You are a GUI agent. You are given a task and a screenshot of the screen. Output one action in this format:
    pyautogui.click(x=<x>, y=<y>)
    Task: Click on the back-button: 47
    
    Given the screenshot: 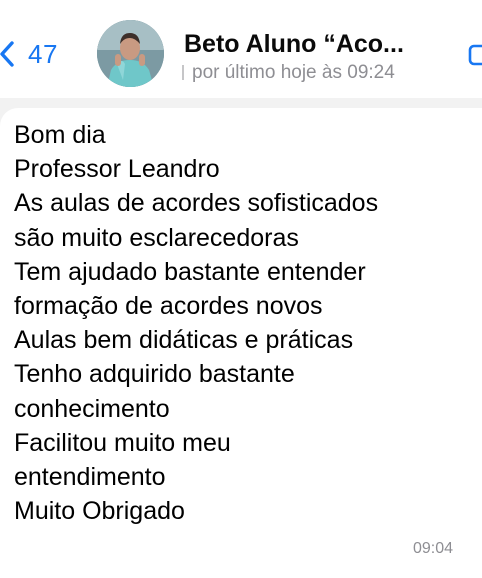 What is the action you would take?
    pyautogui.click(x=29, y=54)
    